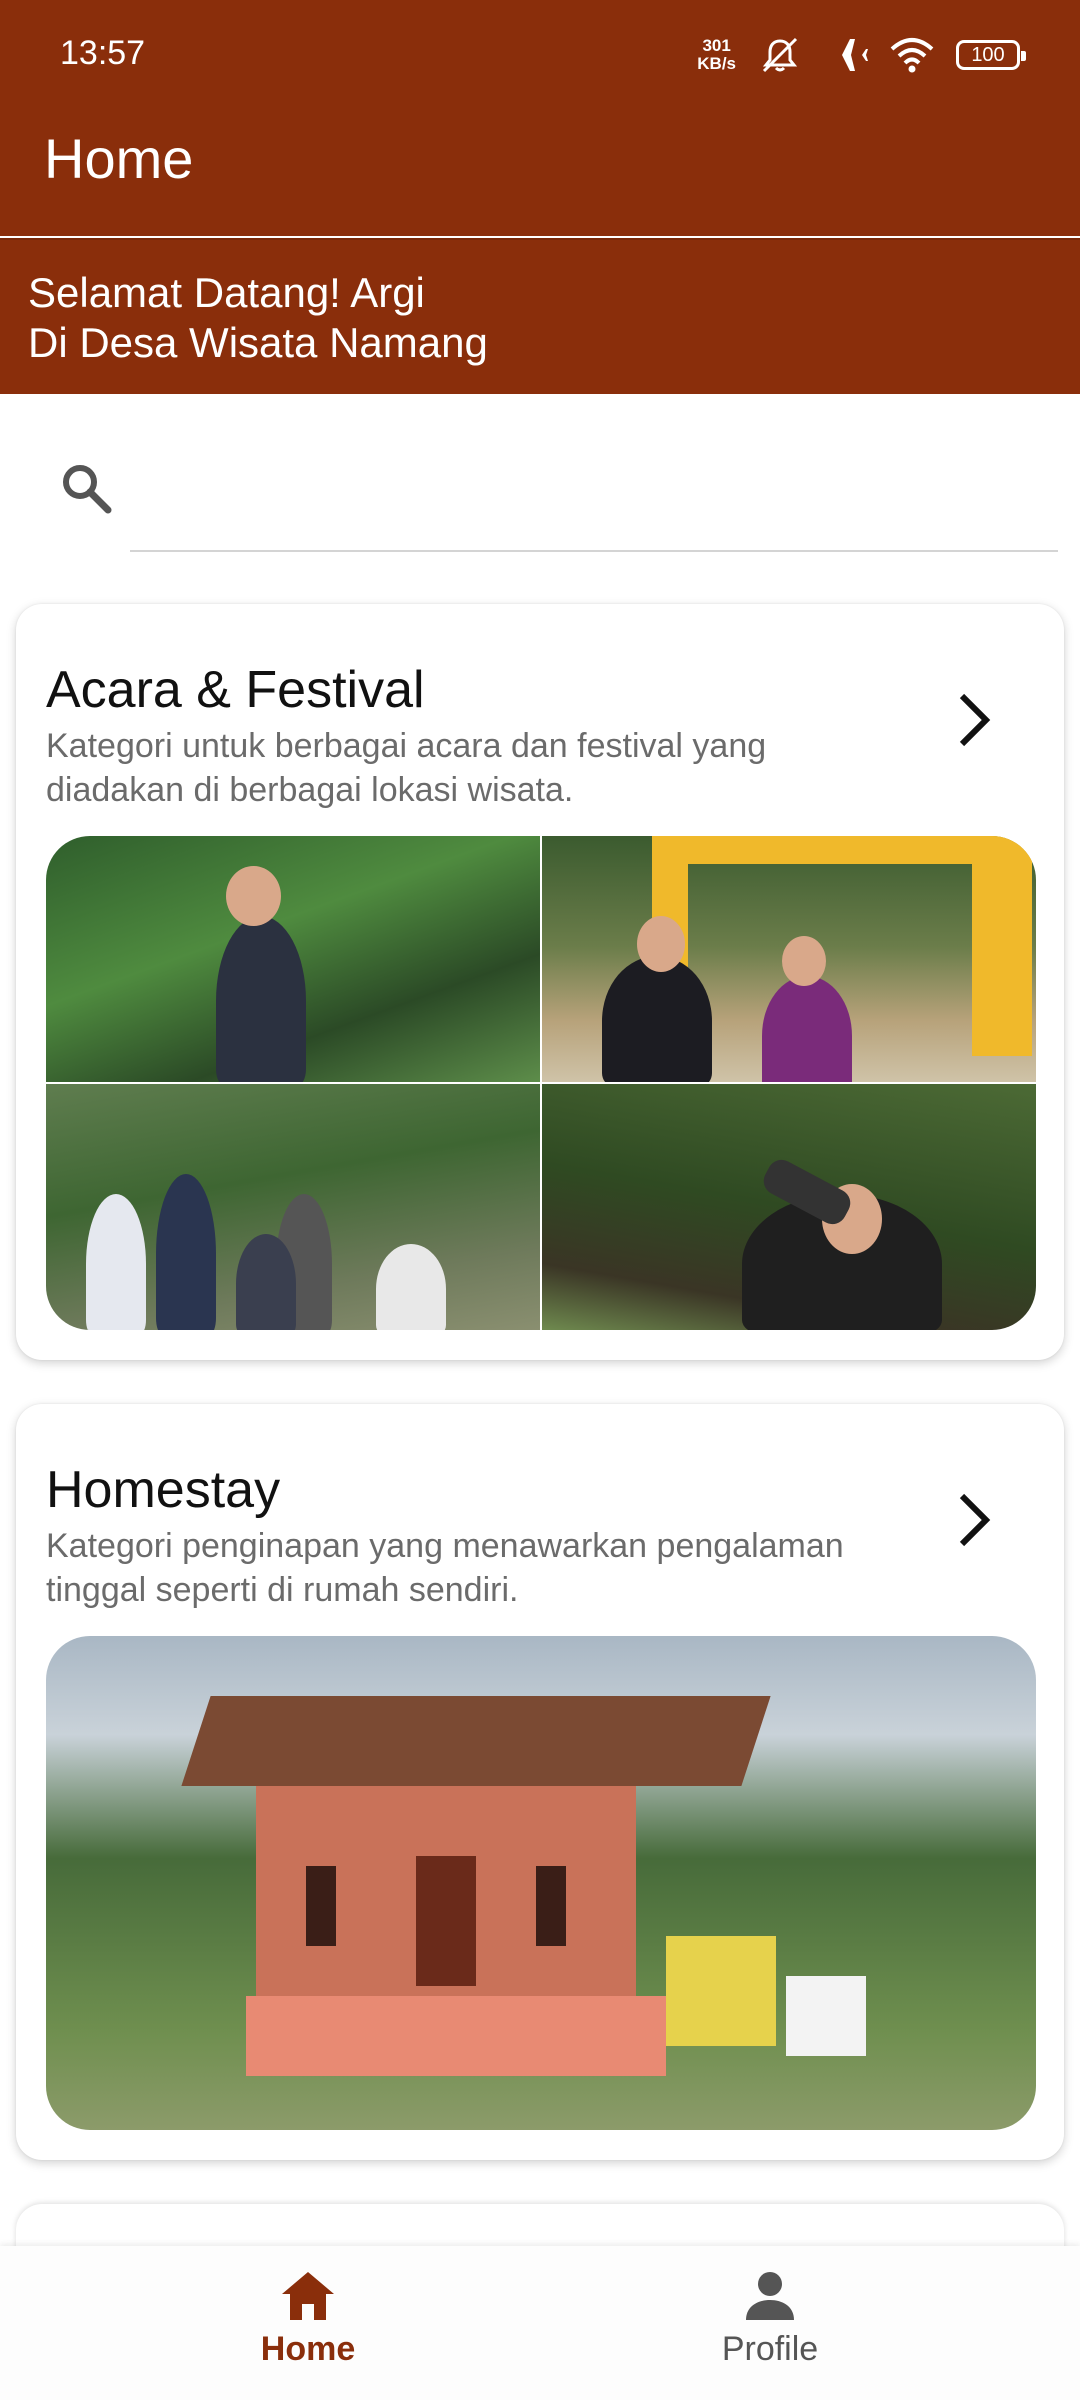 This screenshot has width=1080, height=2400. Describe the element at coordinates (119, 158) in the screenshot. I see `page-title: Home` at that location.